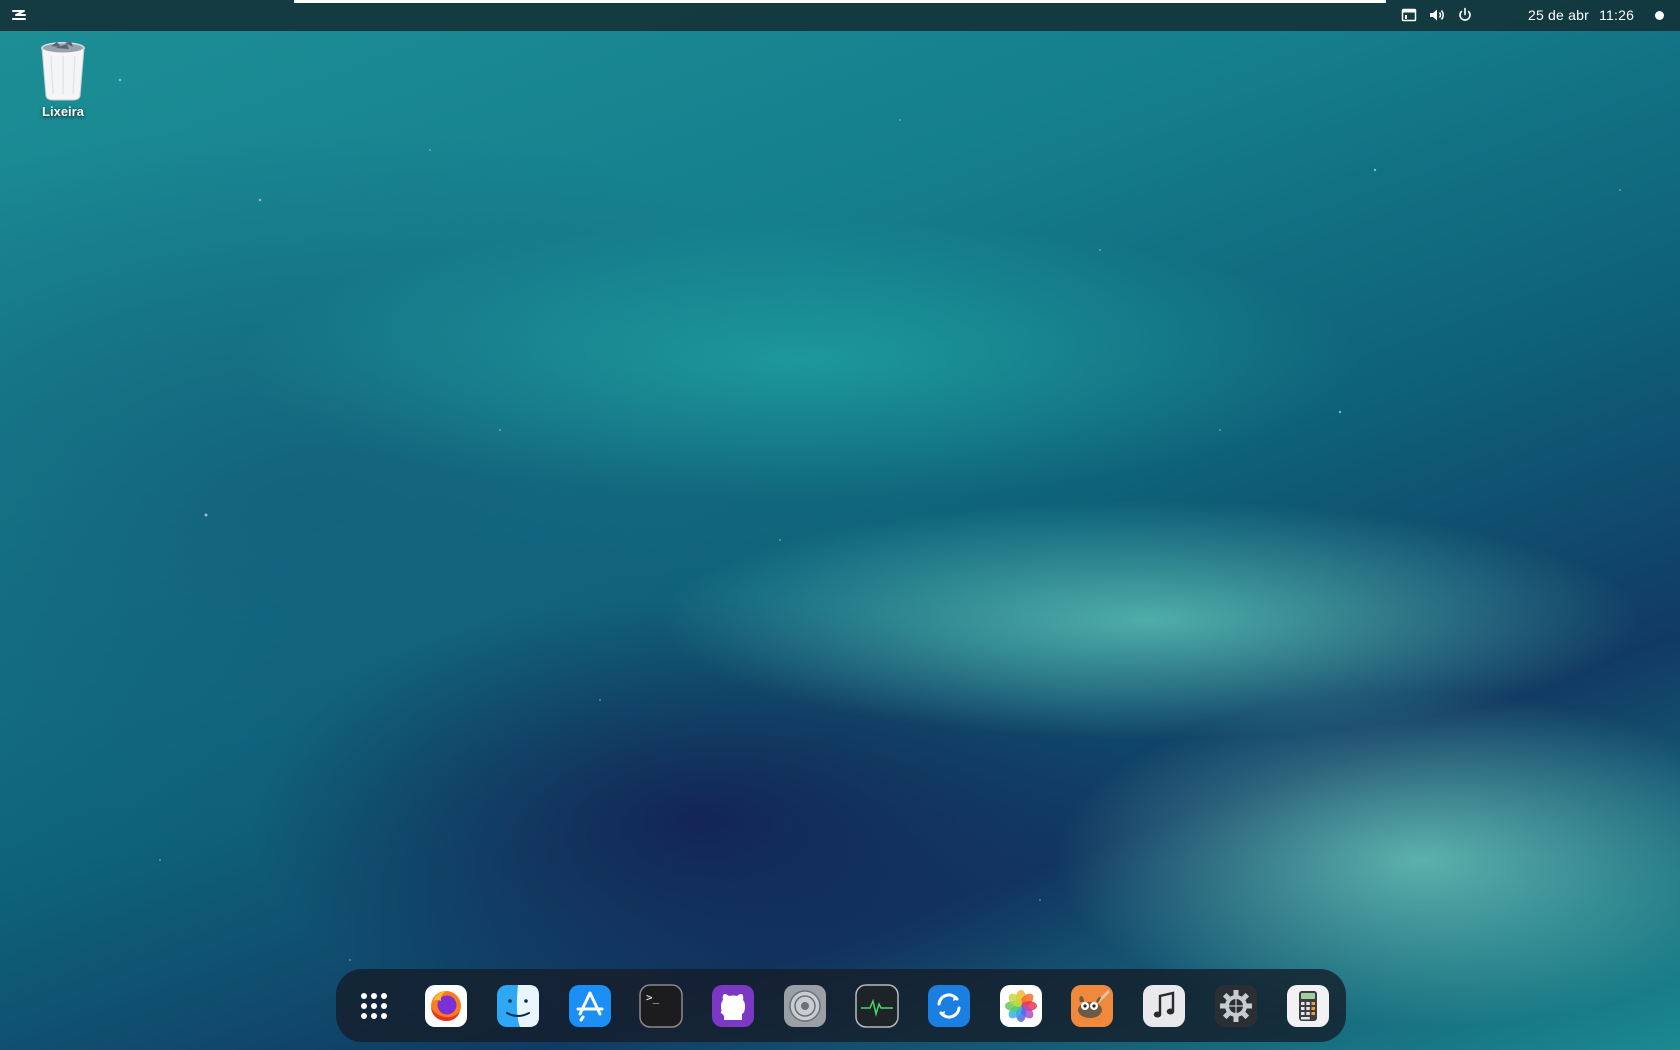 This screenshot has width=1680, height=1050. I want to click on app-grid-icon, so click(374, 1005).